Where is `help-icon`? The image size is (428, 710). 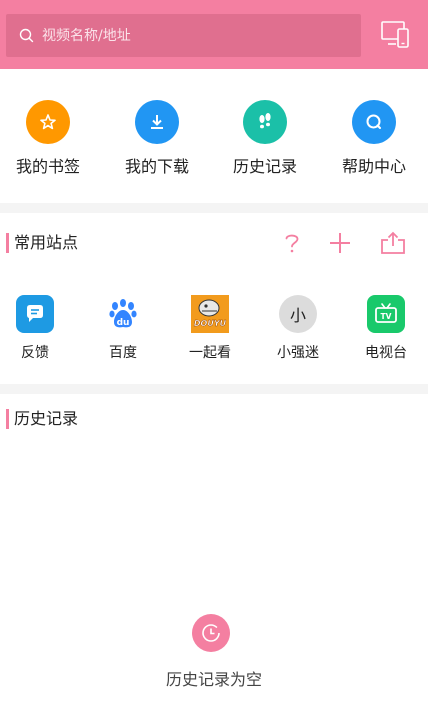 help-icon is located at coordinates (374, 122).